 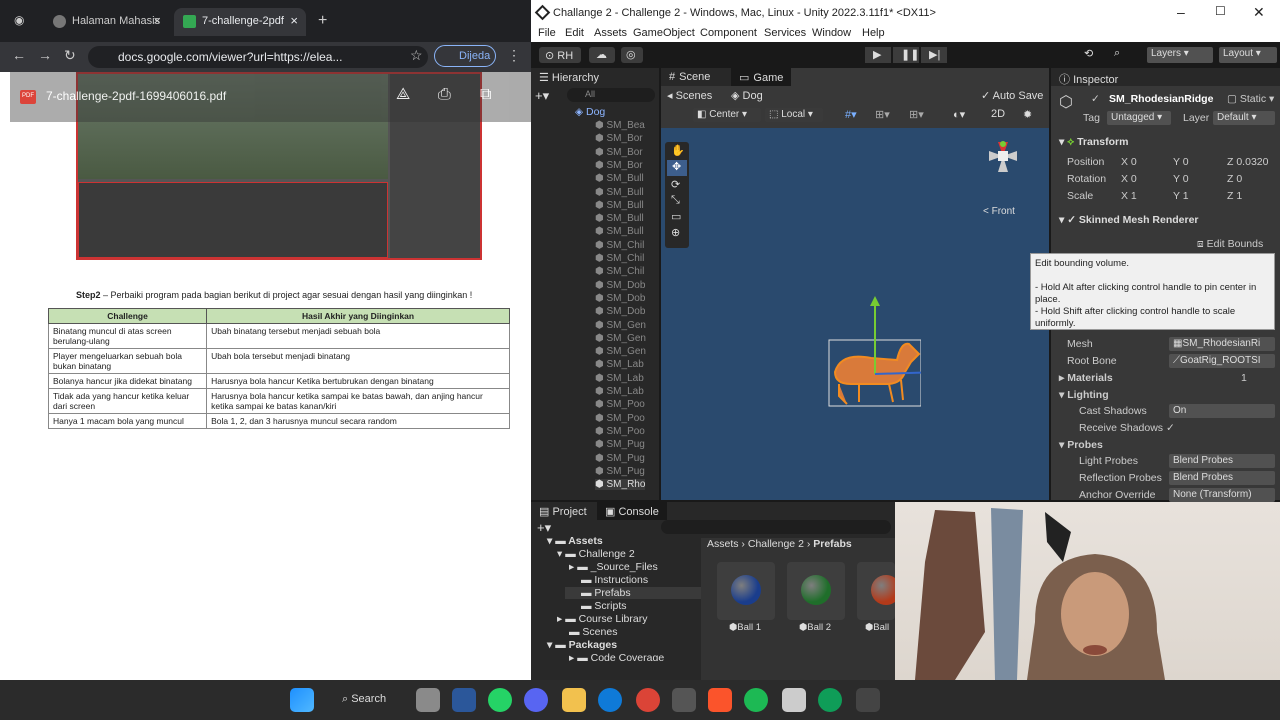 I want to click on layer-dropdown: Default ▾, so click(x=1244, y=118).